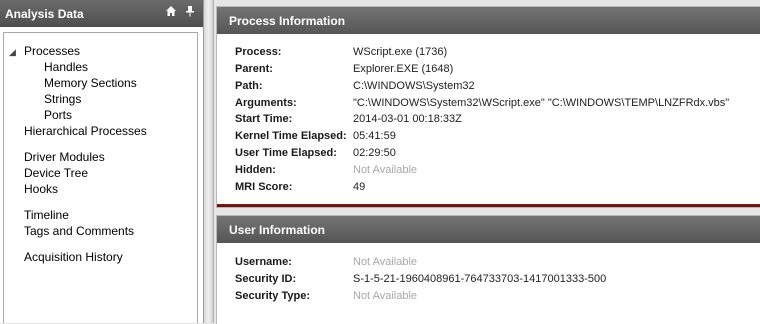  What do you see at coordinates (58, 115) in the screenshot?
I see `tree-item-ports: Ports` at bounding box center [58, 115].